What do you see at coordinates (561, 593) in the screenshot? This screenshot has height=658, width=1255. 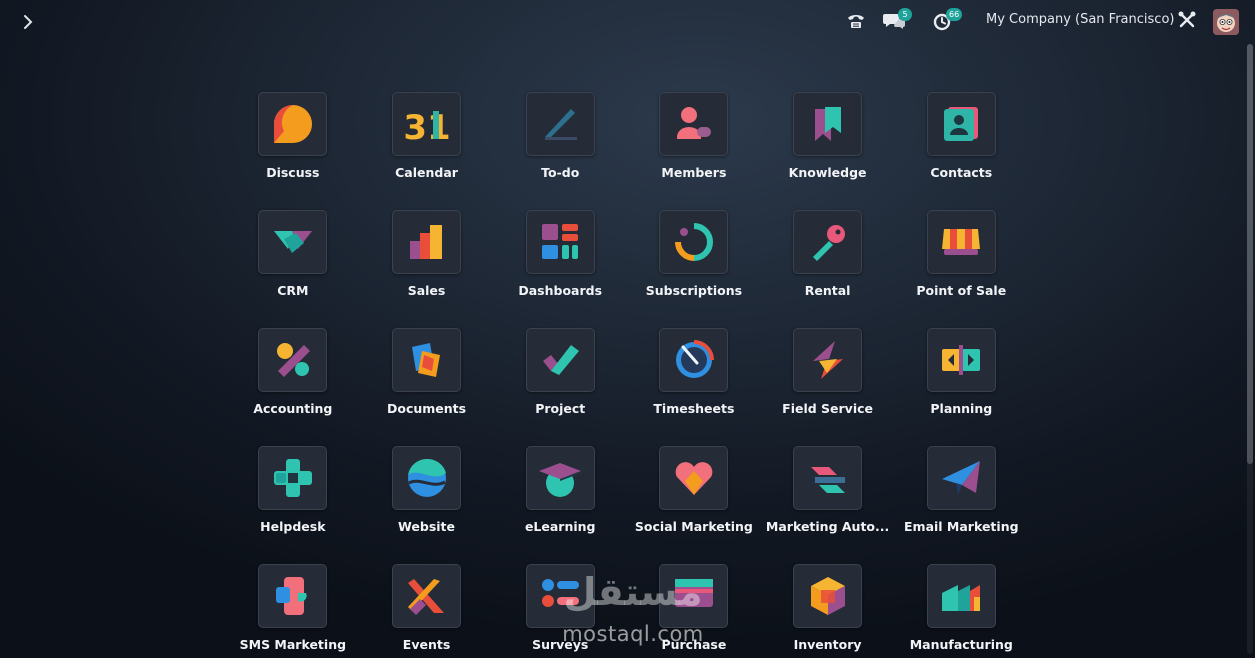 I see `surveys-icon` at bounding box center [561, 593].